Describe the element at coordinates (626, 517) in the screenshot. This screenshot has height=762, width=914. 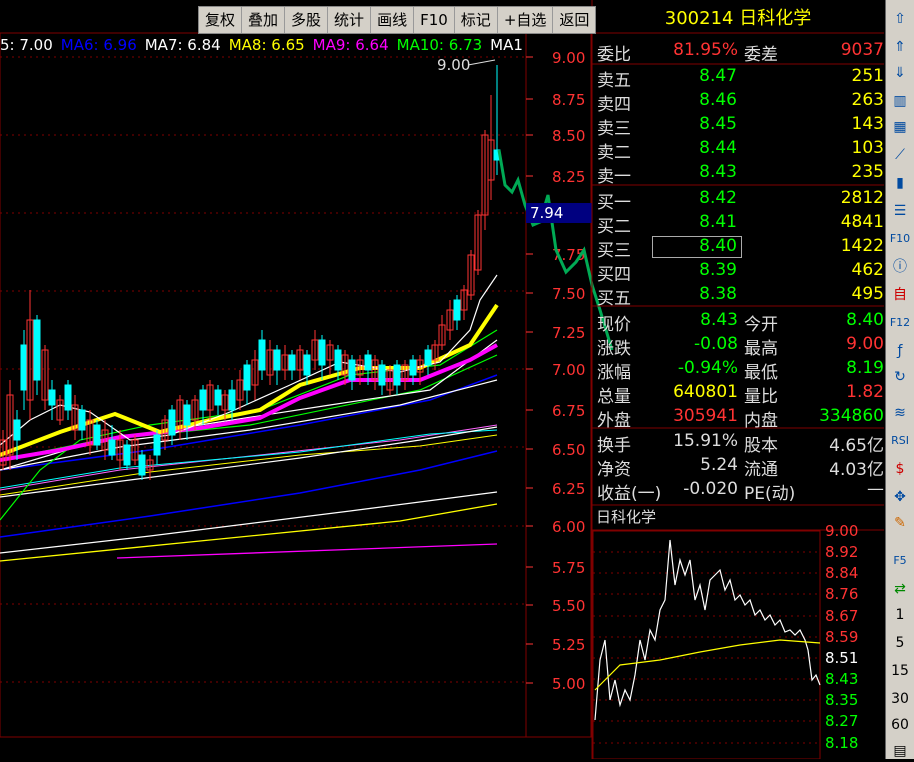
I see `mini-chart-title: 日科化学` at that location.